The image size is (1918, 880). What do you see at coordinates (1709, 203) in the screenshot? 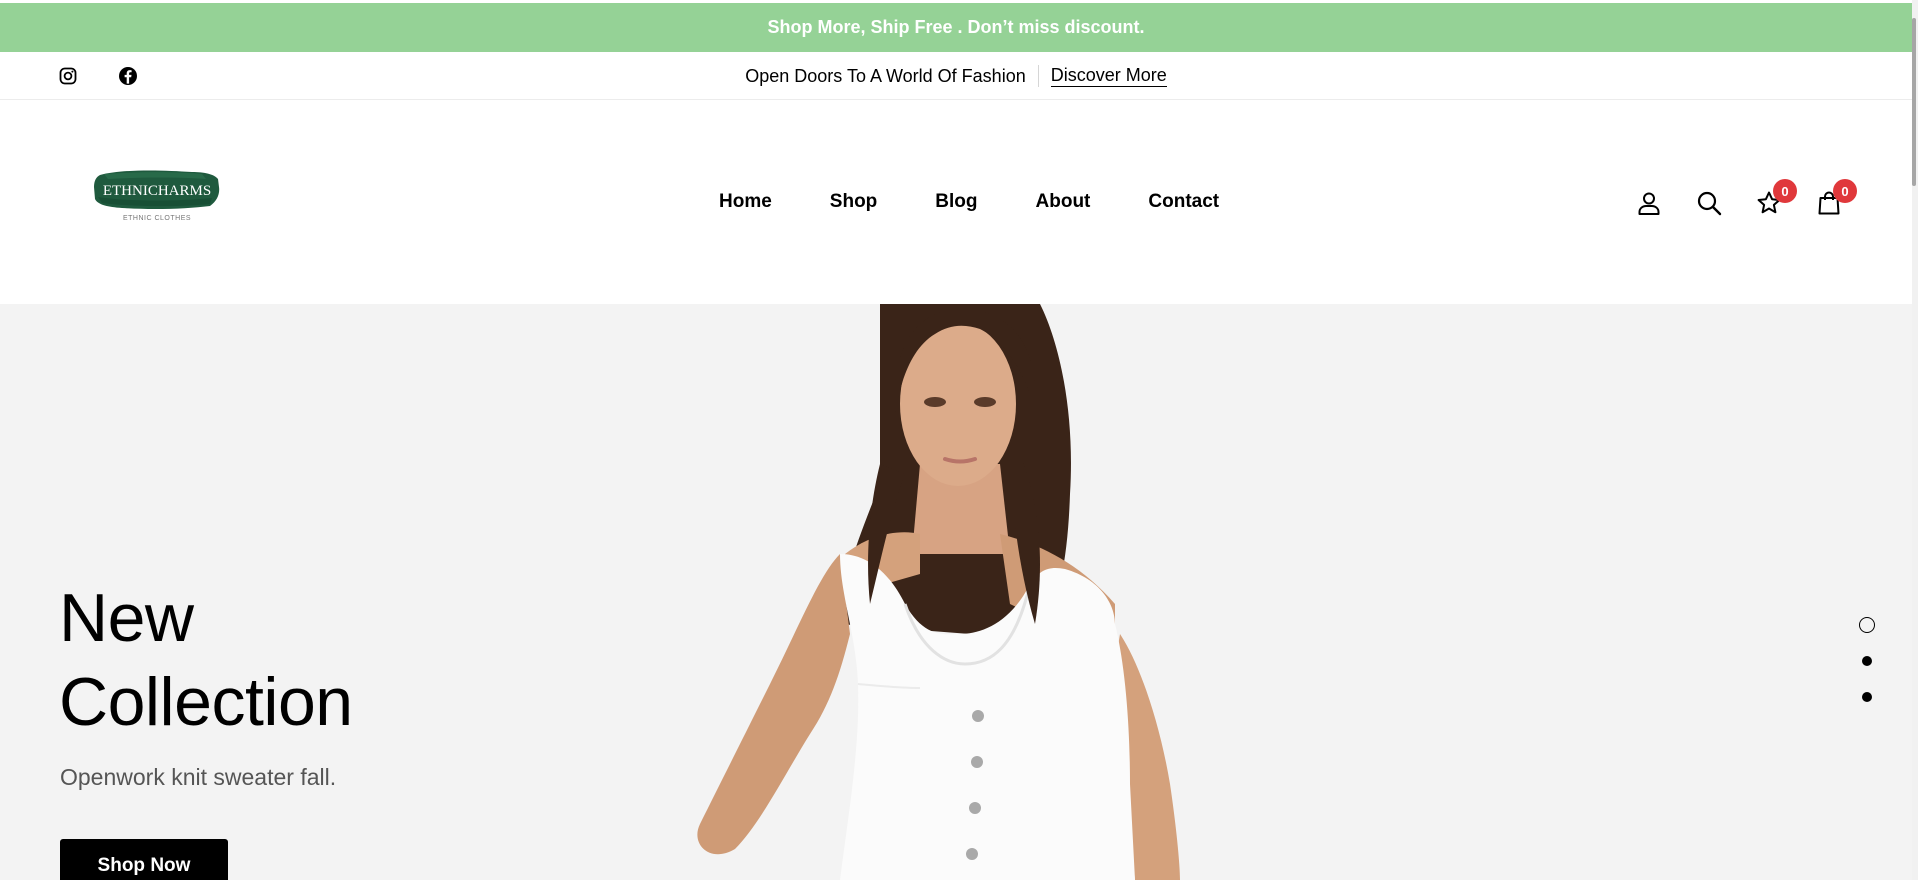
I see `search-icon` at bounding box center [1709, 203].